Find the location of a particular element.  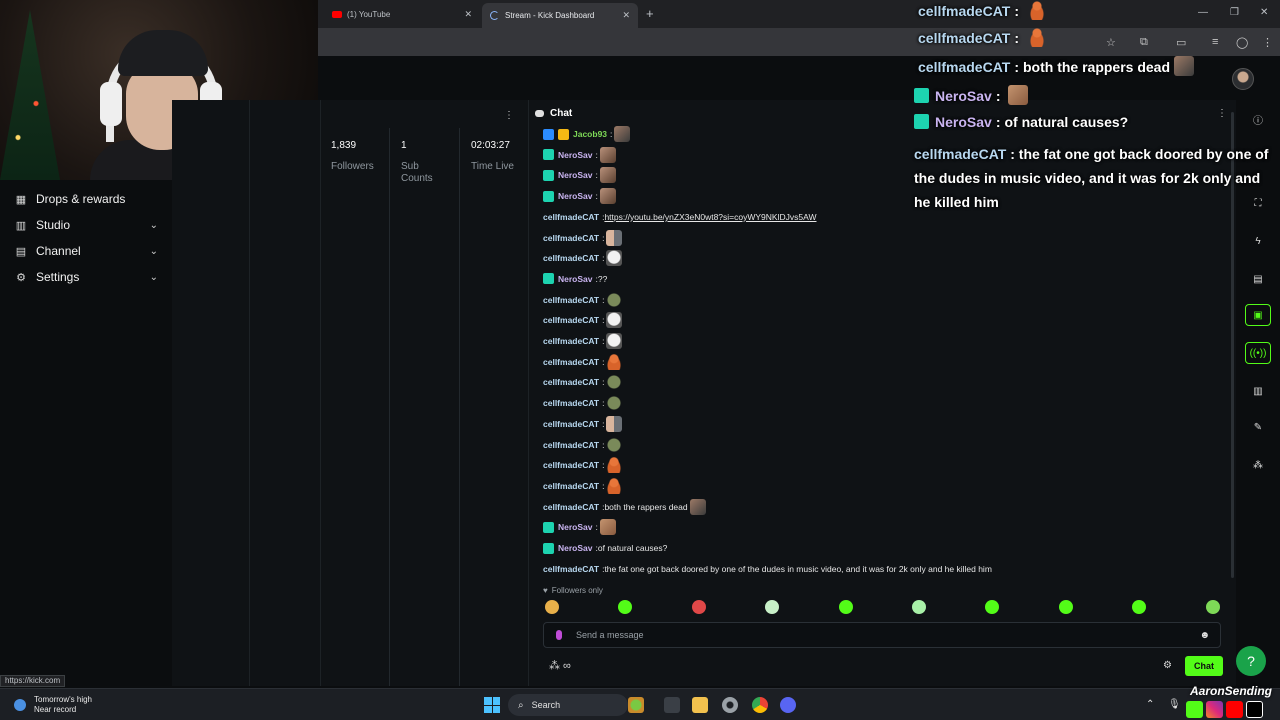

file-explorer-icon is located at coordinates (700, 705).